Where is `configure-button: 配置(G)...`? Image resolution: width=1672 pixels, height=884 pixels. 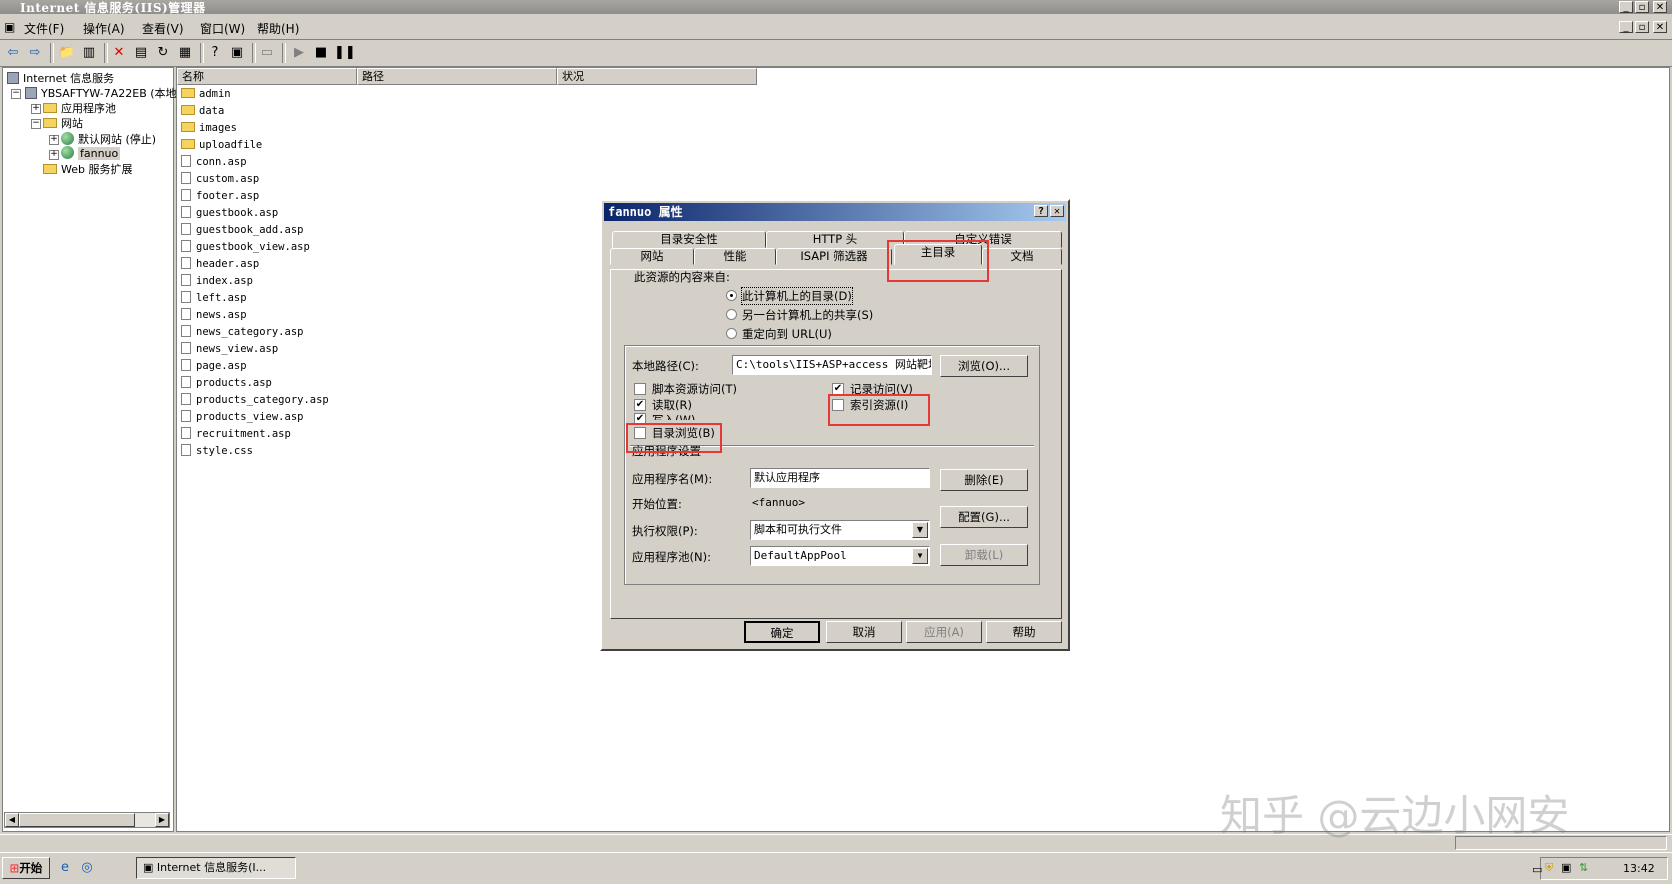 configure-button: 配置(G)... is located at coordinates (984, 517).